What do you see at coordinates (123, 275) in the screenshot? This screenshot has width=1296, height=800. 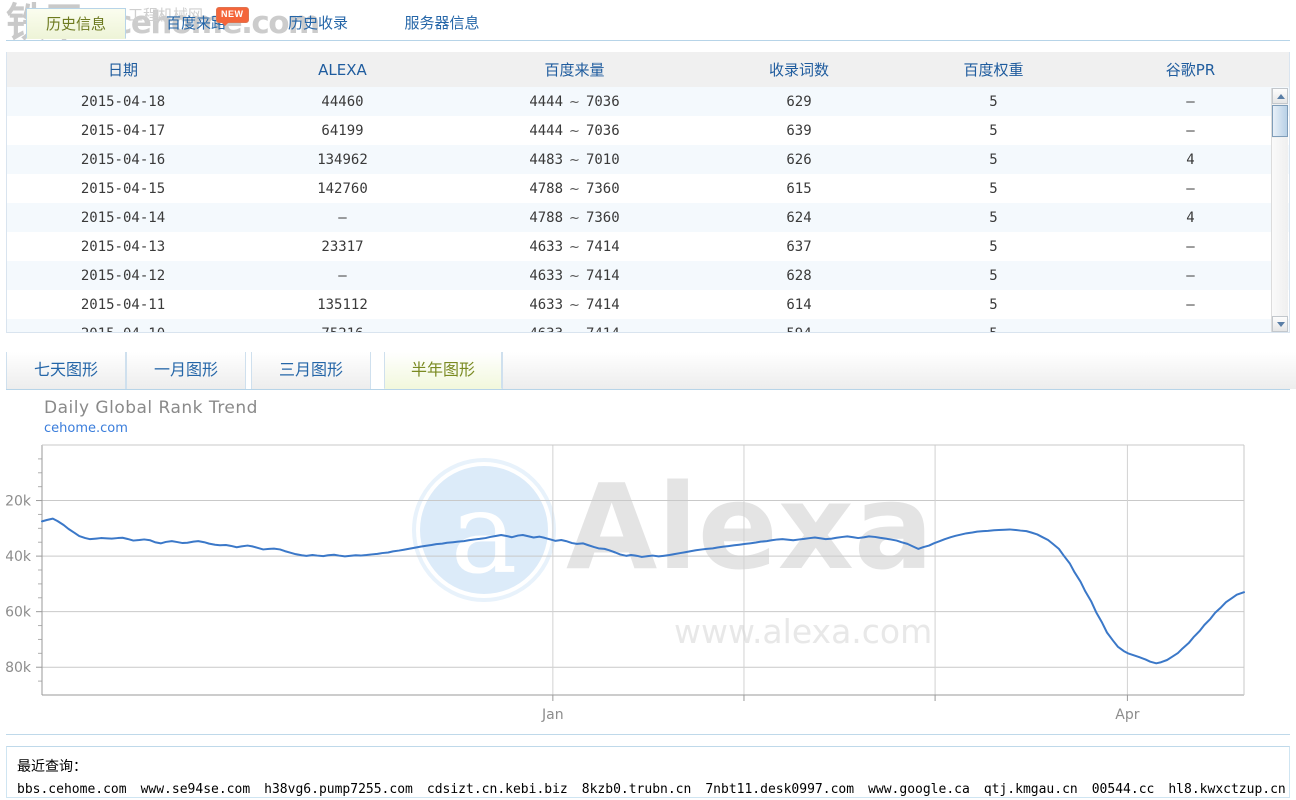 I see `cell-date: 2015-04-12` at bounding box center [123, 275].